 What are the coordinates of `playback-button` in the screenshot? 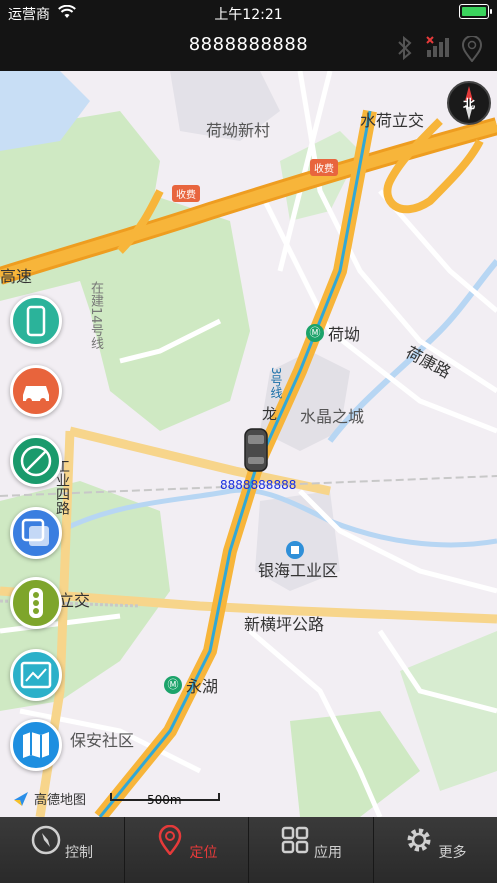 It's located at (36, 675).